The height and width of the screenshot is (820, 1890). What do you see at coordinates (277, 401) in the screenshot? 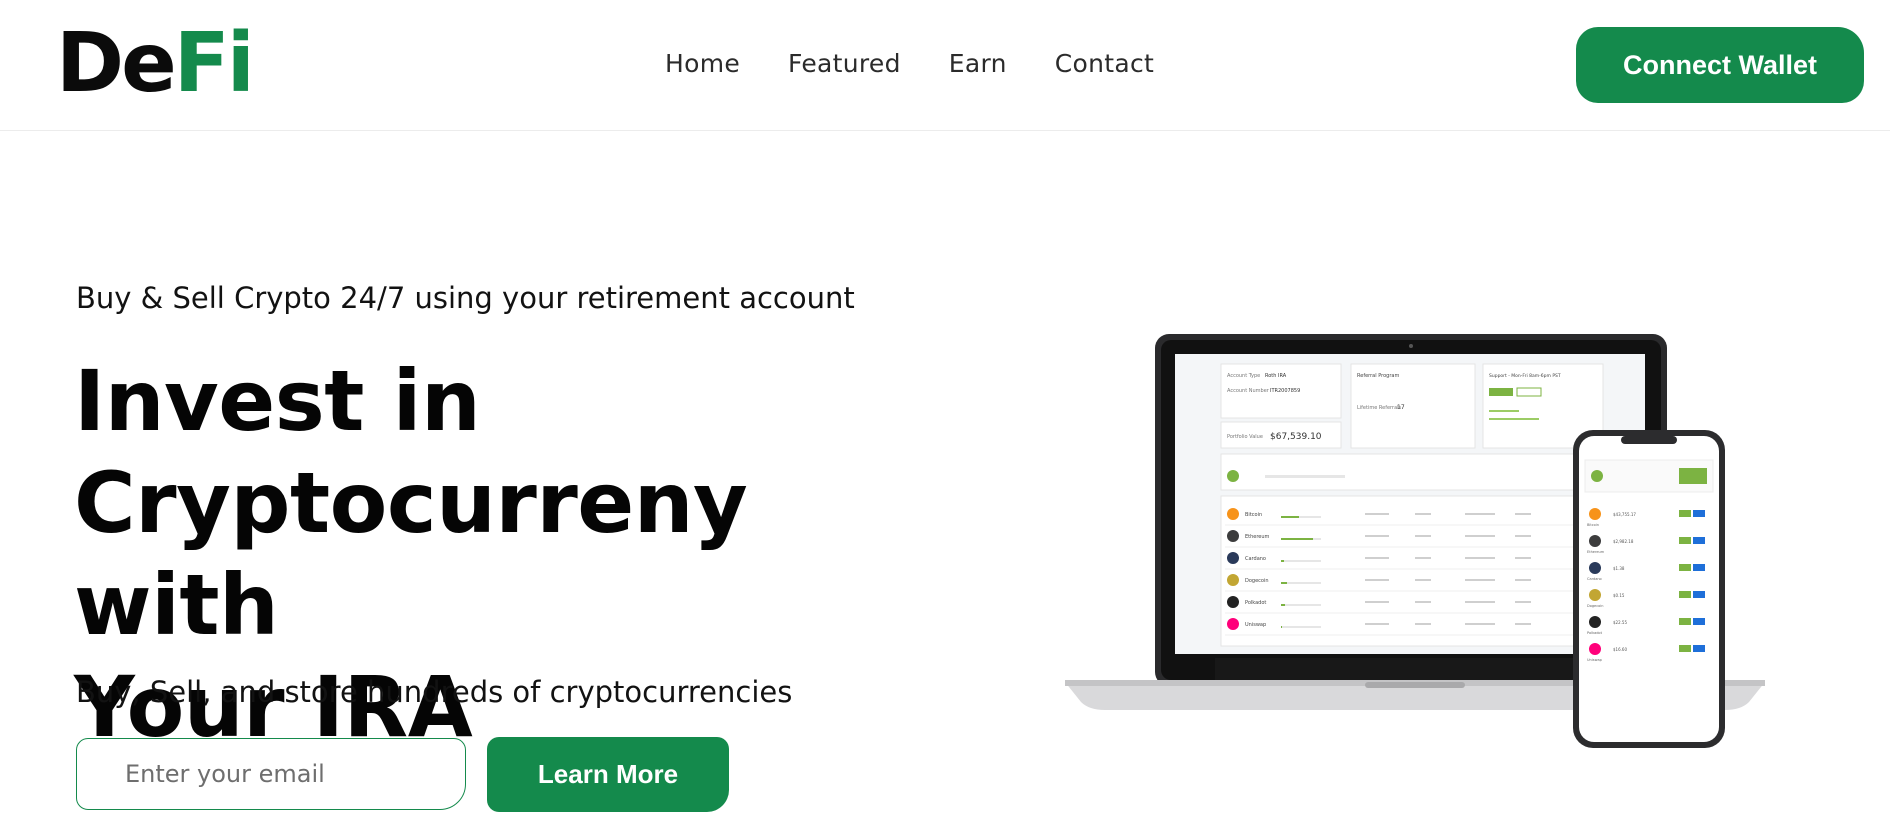
I see `hero-title-line-1: Invest in` at bounding box center [277, 401].